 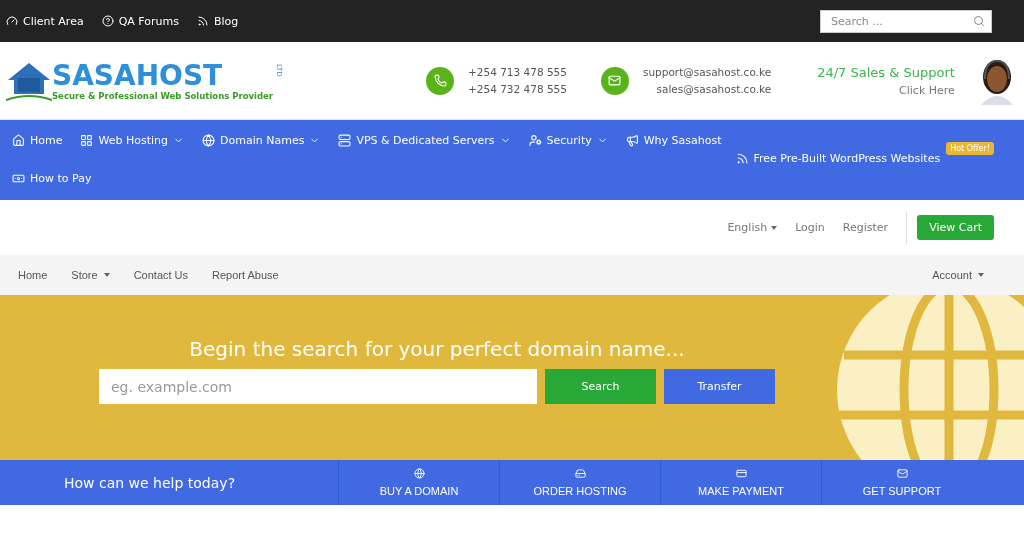 What do you see at coordinates (140, 21) in the screenshot?
I see `top-link: QA Forums` at bounding box center [140, 21].